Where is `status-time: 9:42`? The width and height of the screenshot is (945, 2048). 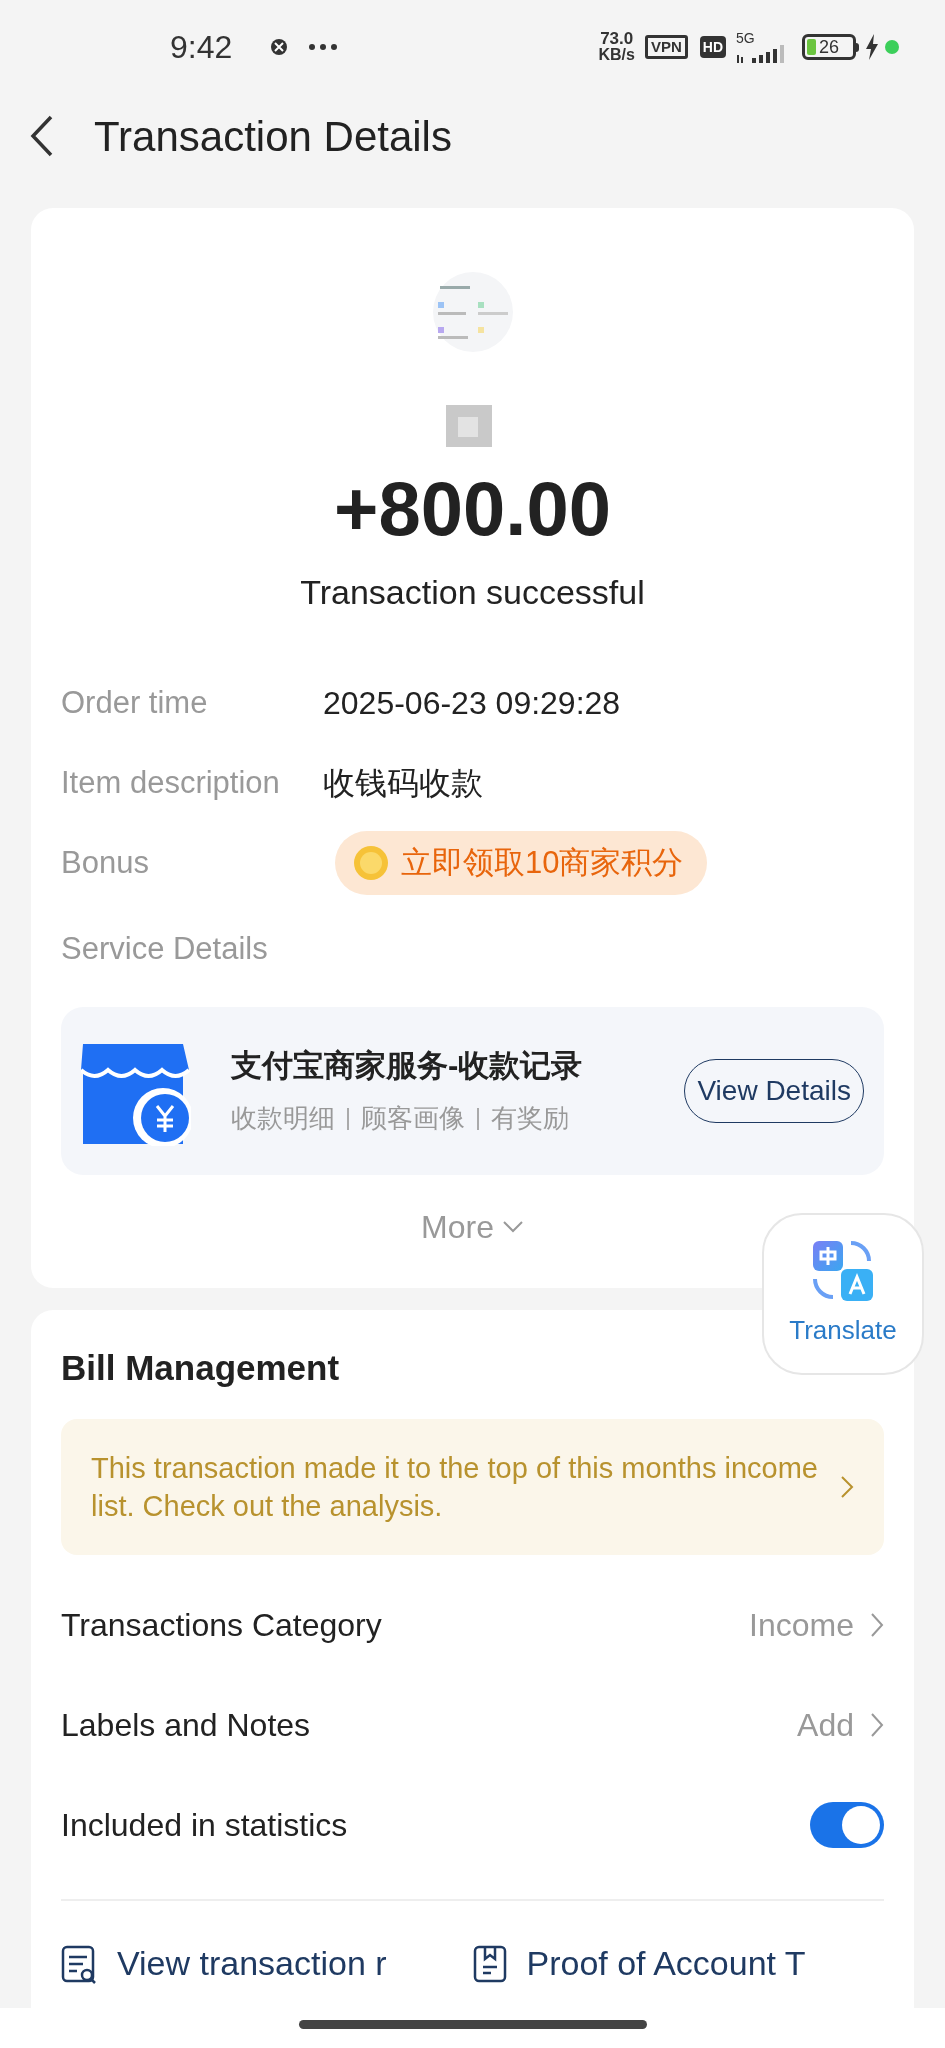
status-time: 9:42 is located at coordinates (201, 47).